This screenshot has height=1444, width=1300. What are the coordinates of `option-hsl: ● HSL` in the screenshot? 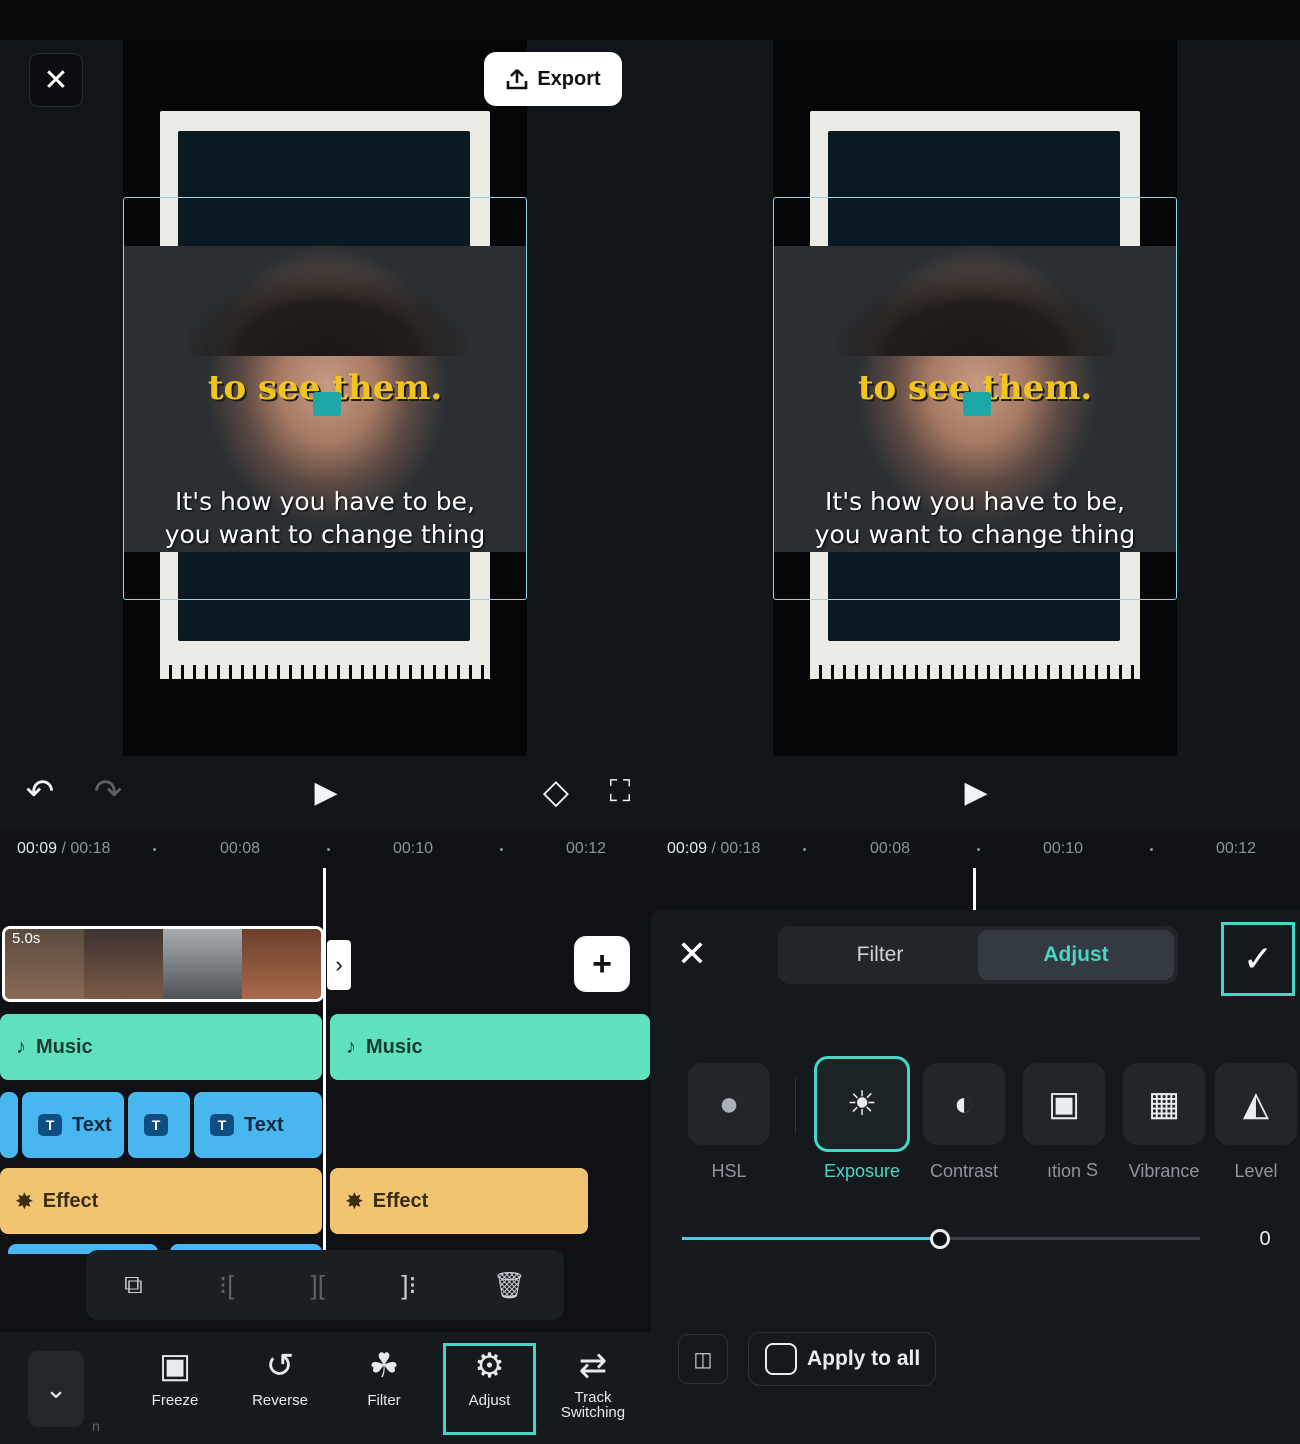 It's located at (729, 1122).